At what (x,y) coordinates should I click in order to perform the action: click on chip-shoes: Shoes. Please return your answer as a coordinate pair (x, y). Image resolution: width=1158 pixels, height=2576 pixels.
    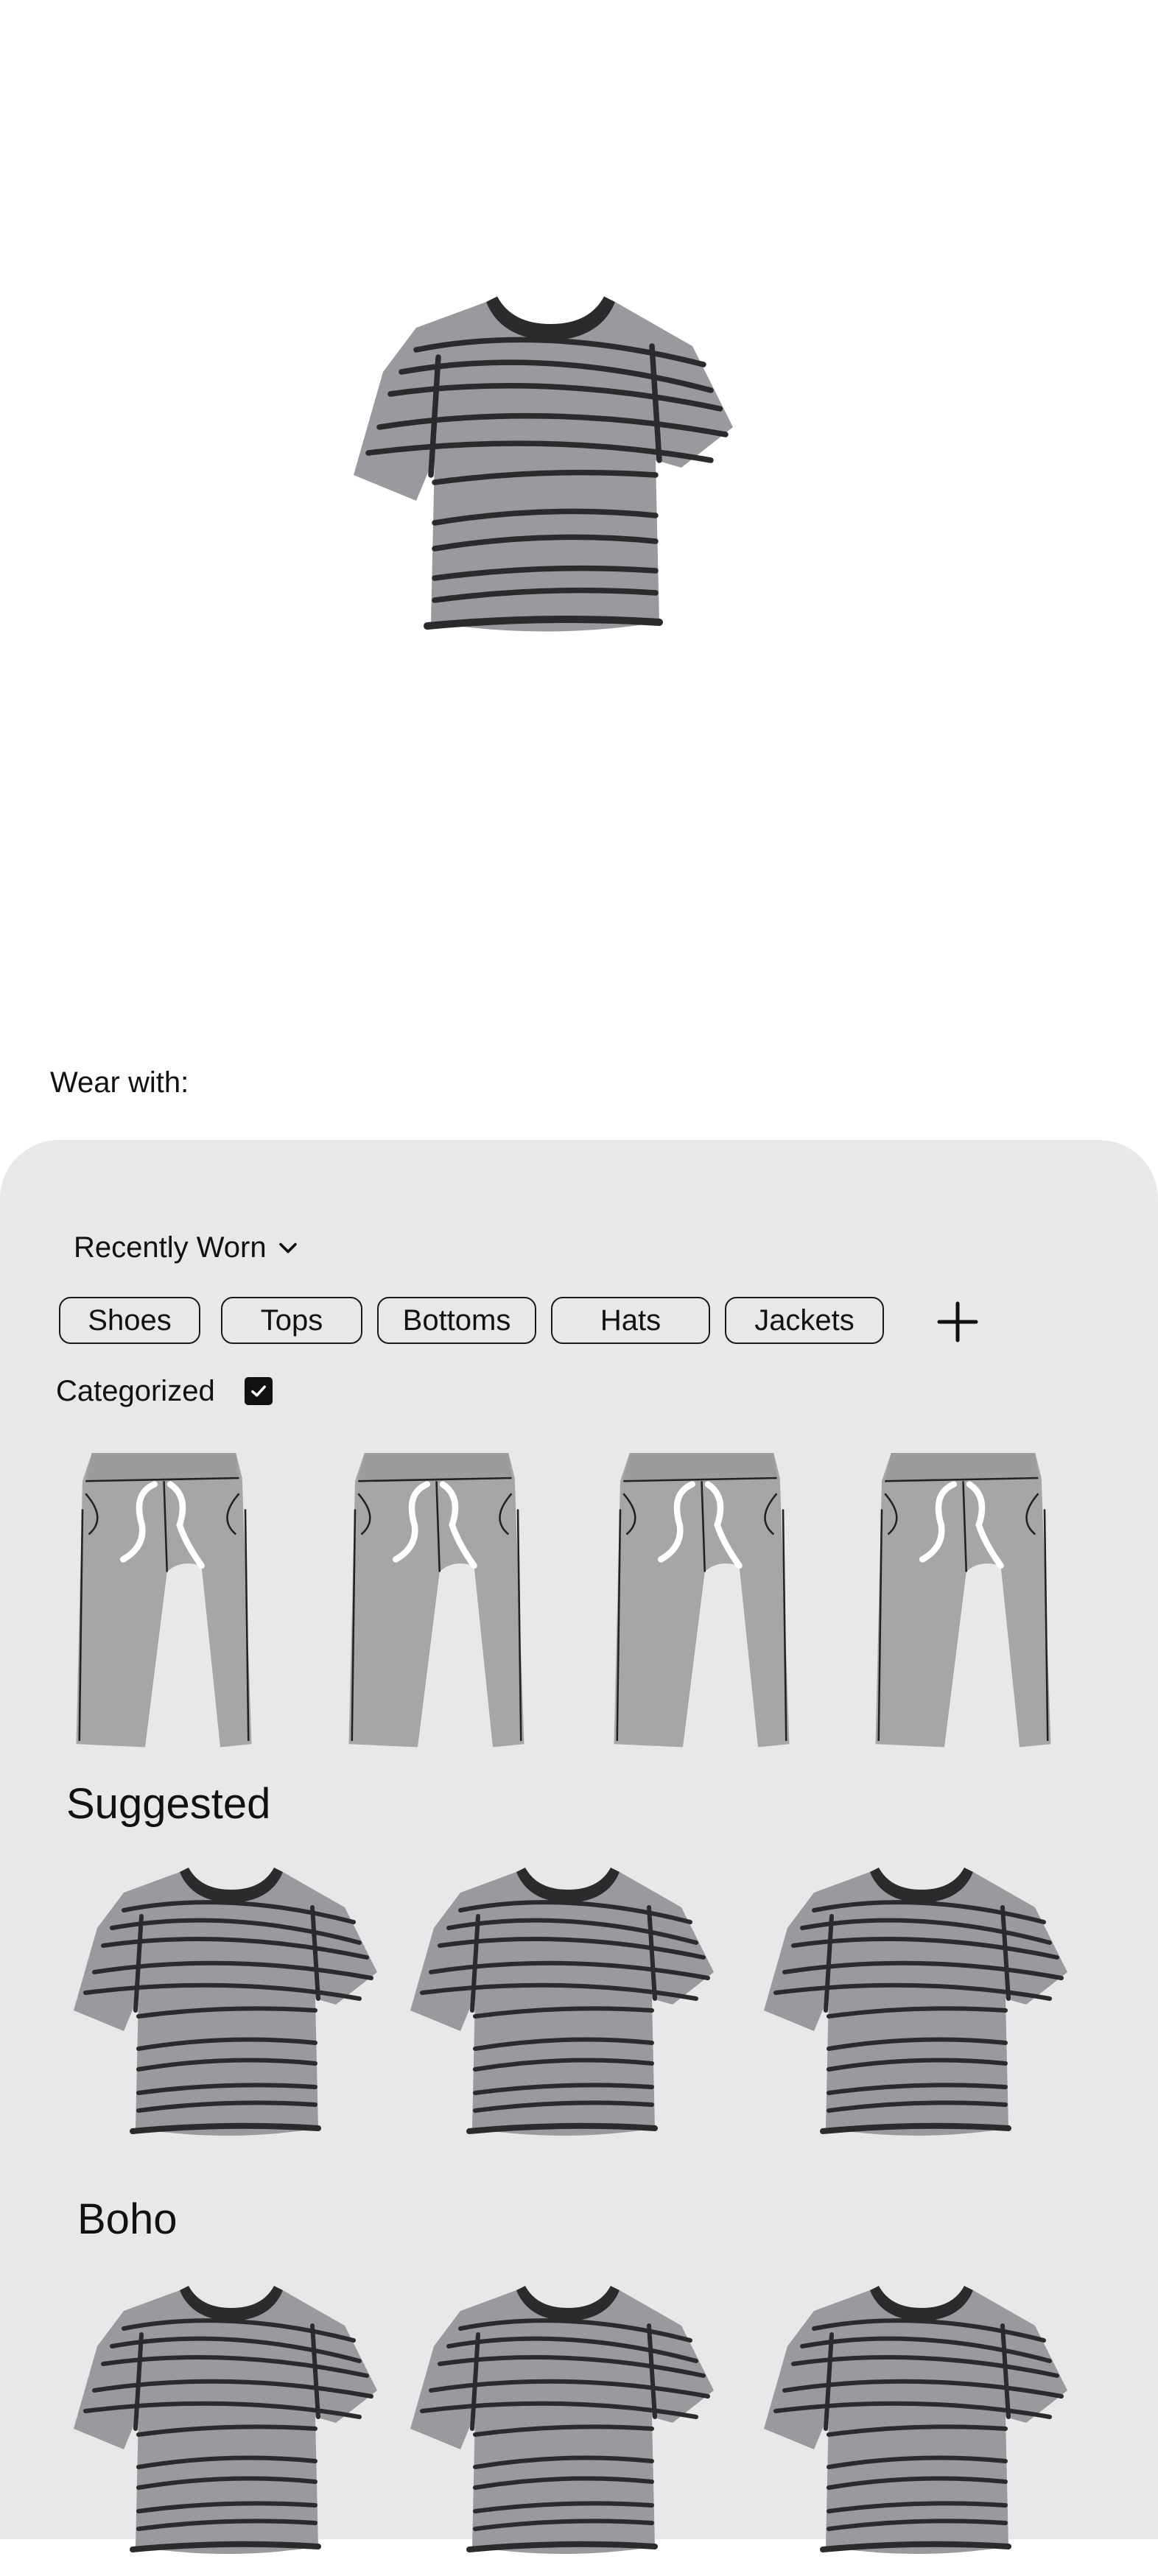
    Looking at the image, I should click on (129, 1320).